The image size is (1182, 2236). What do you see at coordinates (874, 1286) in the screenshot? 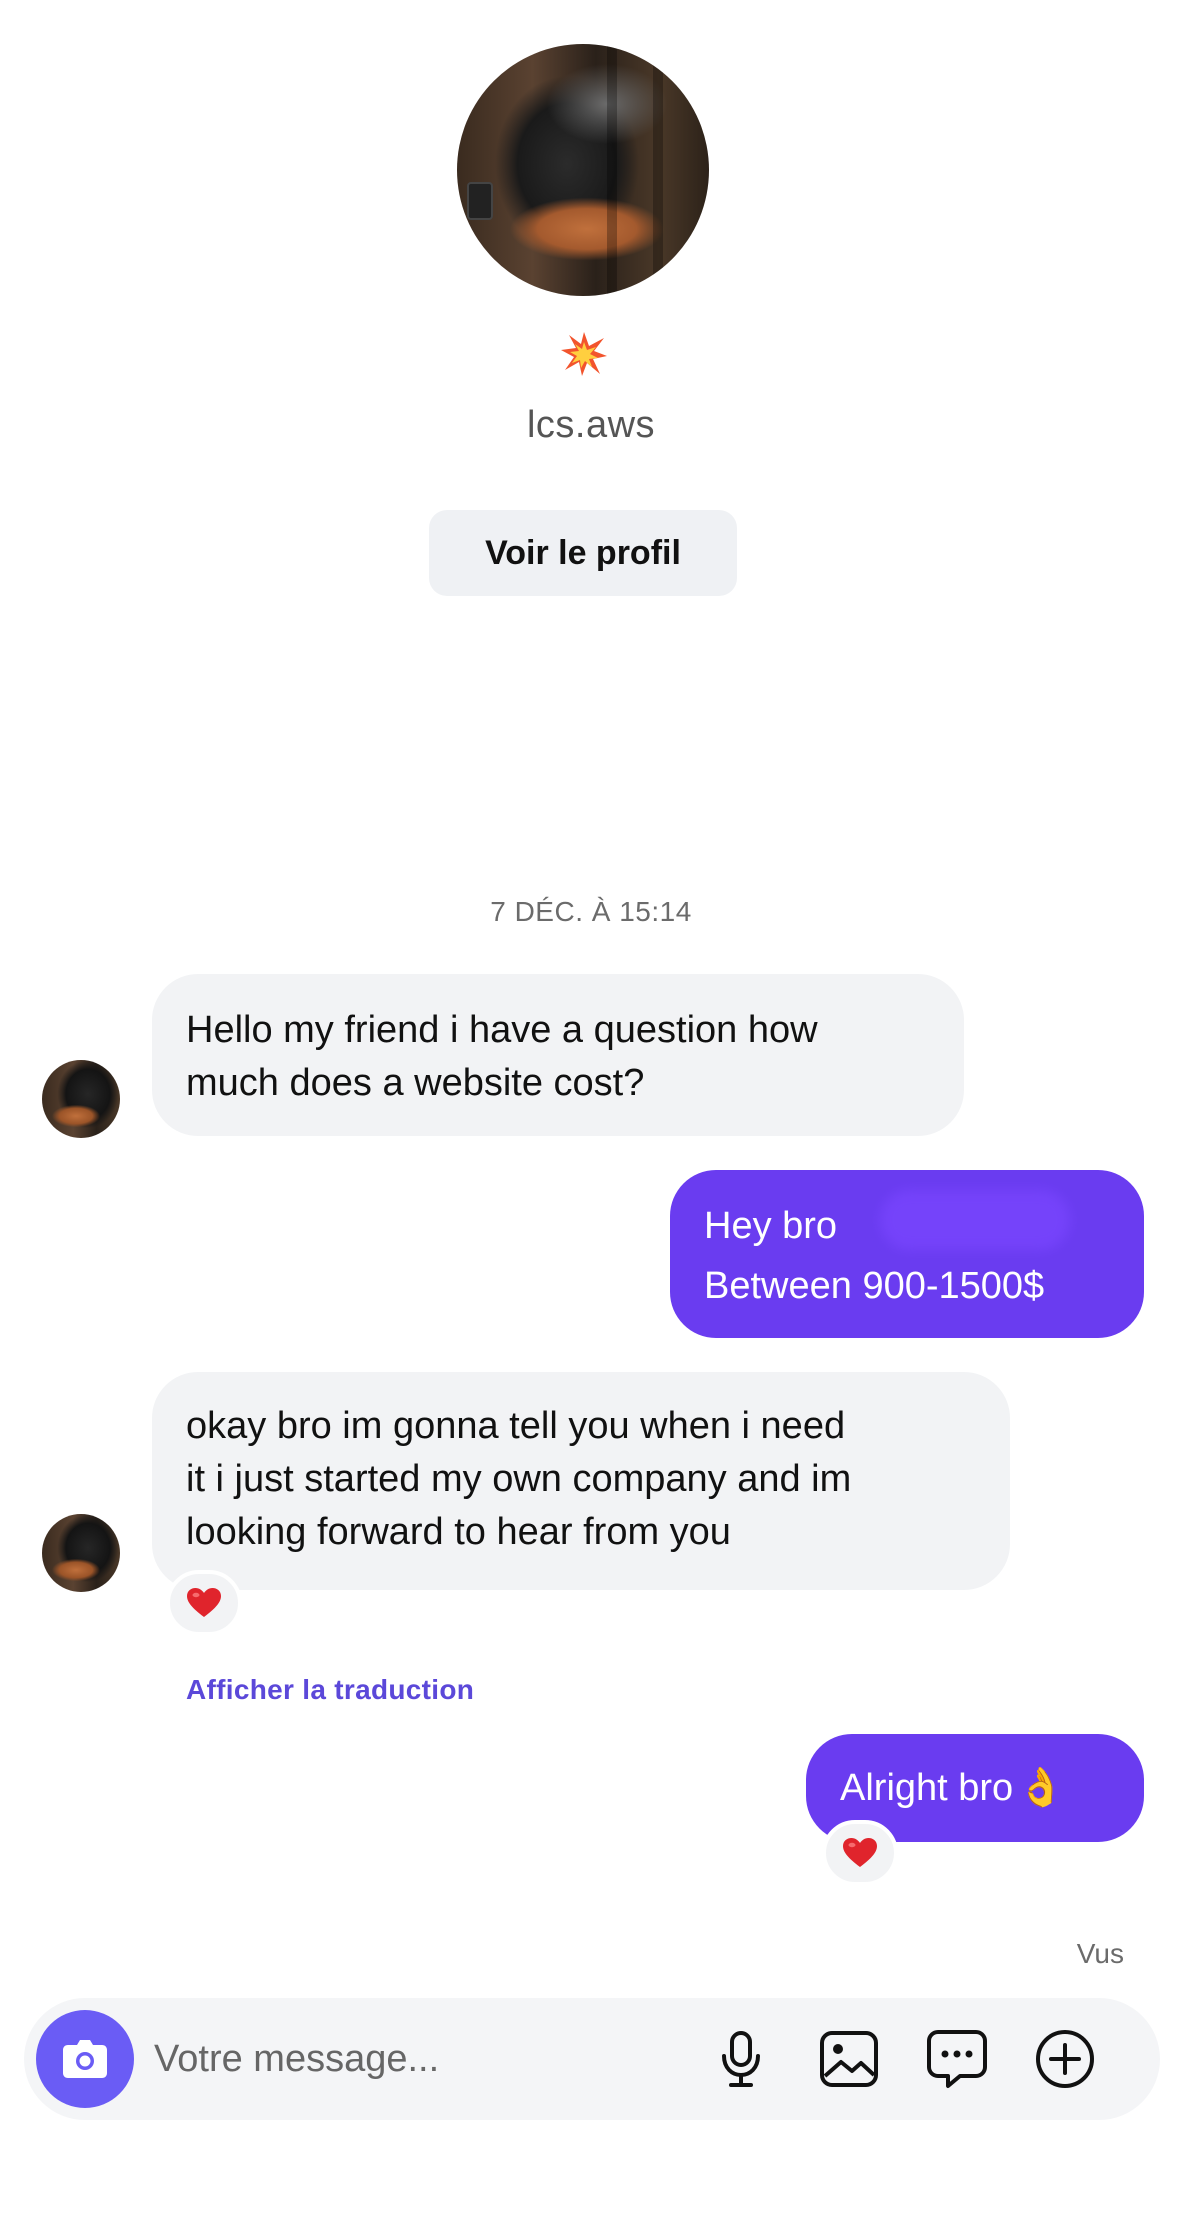
I see `message-line: Between 900-1500$` at bounding box center [874, 1286].